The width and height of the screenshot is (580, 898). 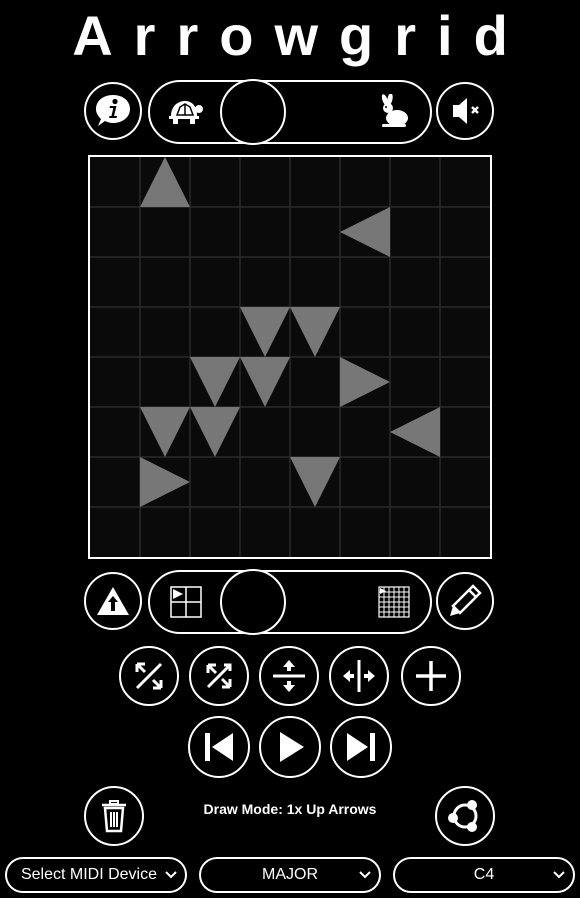 I want to click on grid-size-slider, so click(x=290, y=602).